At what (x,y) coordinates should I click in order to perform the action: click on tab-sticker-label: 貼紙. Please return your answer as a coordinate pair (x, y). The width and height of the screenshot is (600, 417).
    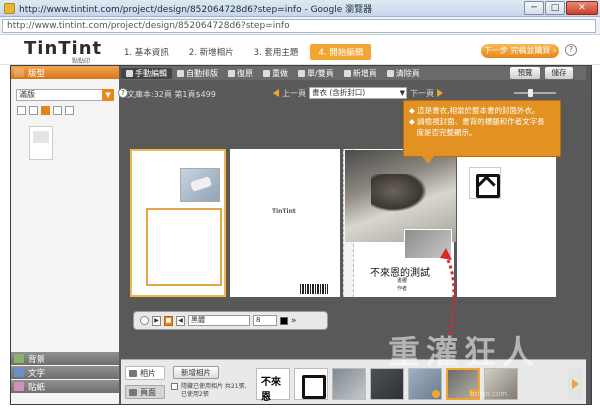
    Looking at the image, I should click on (37, 387).